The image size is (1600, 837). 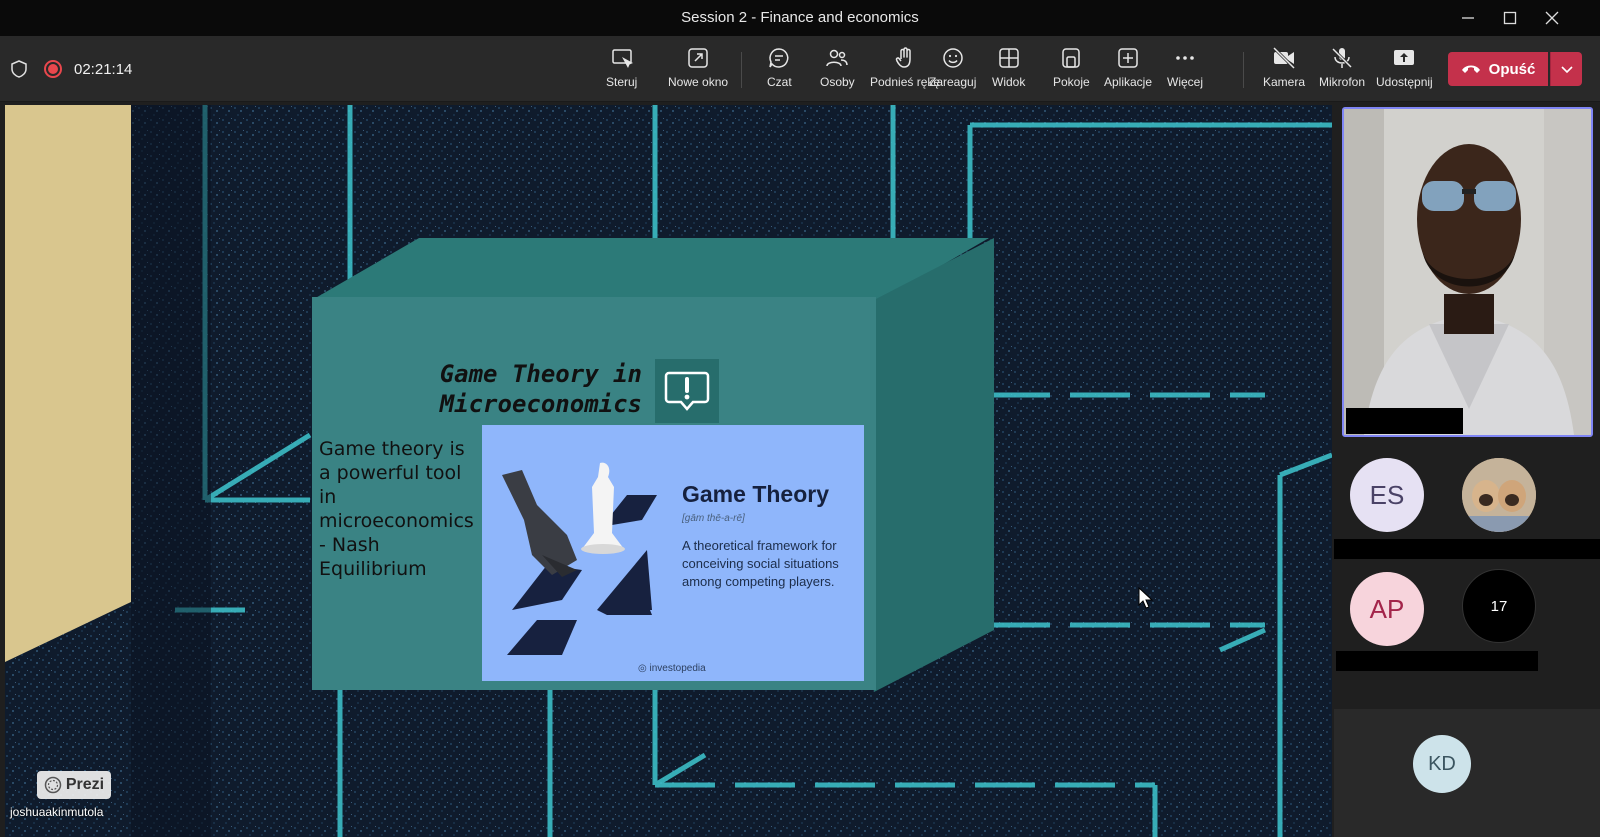 What do you see at coordinates (1342, 58) in the screenshot?
I see `mic-off-icon` at bounding box center [1342, 58].